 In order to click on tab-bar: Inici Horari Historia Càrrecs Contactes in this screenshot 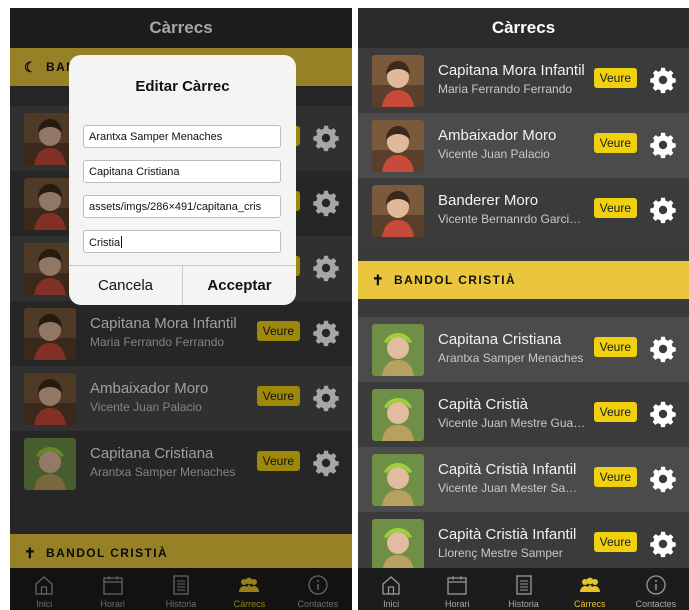, I will do `click(523, 589)`.